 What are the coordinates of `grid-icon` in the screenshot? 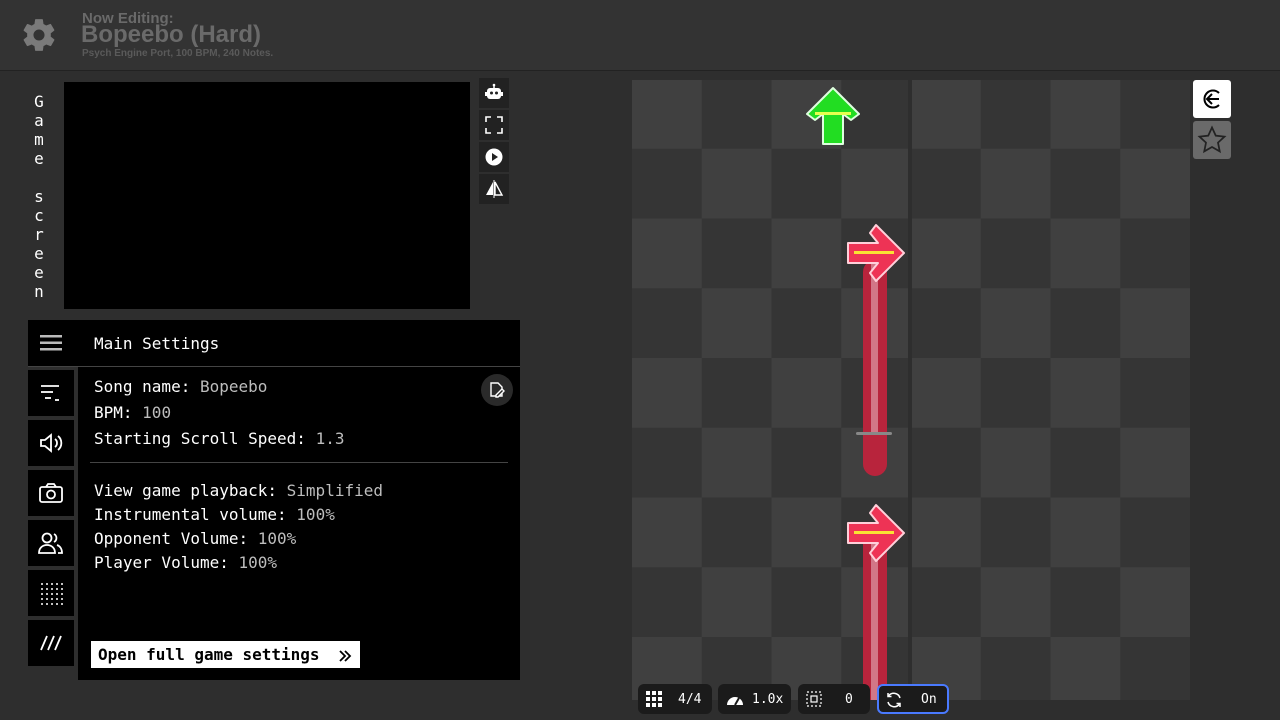 It's located at (654, 701).